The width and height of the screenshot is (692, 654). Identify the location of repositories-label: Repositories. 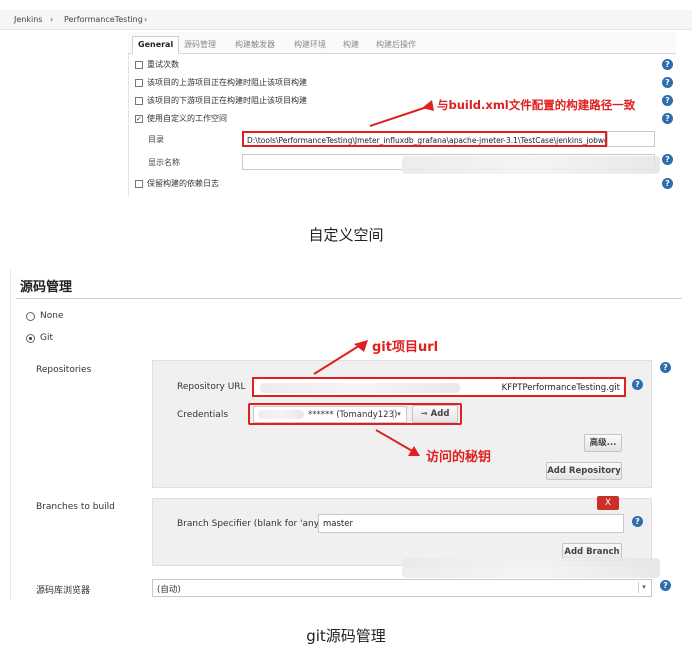
(64, 370).